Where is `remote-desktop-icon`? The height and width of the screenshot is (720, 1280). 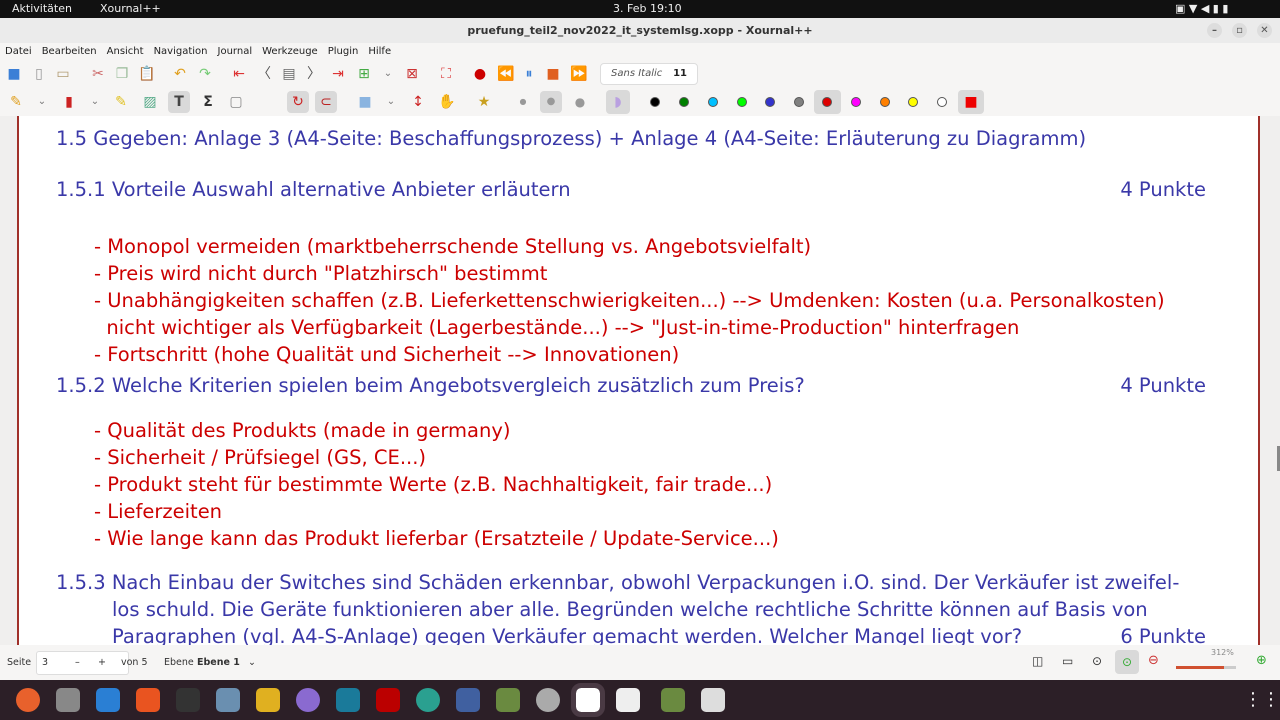 remote-desktop-icon is located at coordinates (428, 700).